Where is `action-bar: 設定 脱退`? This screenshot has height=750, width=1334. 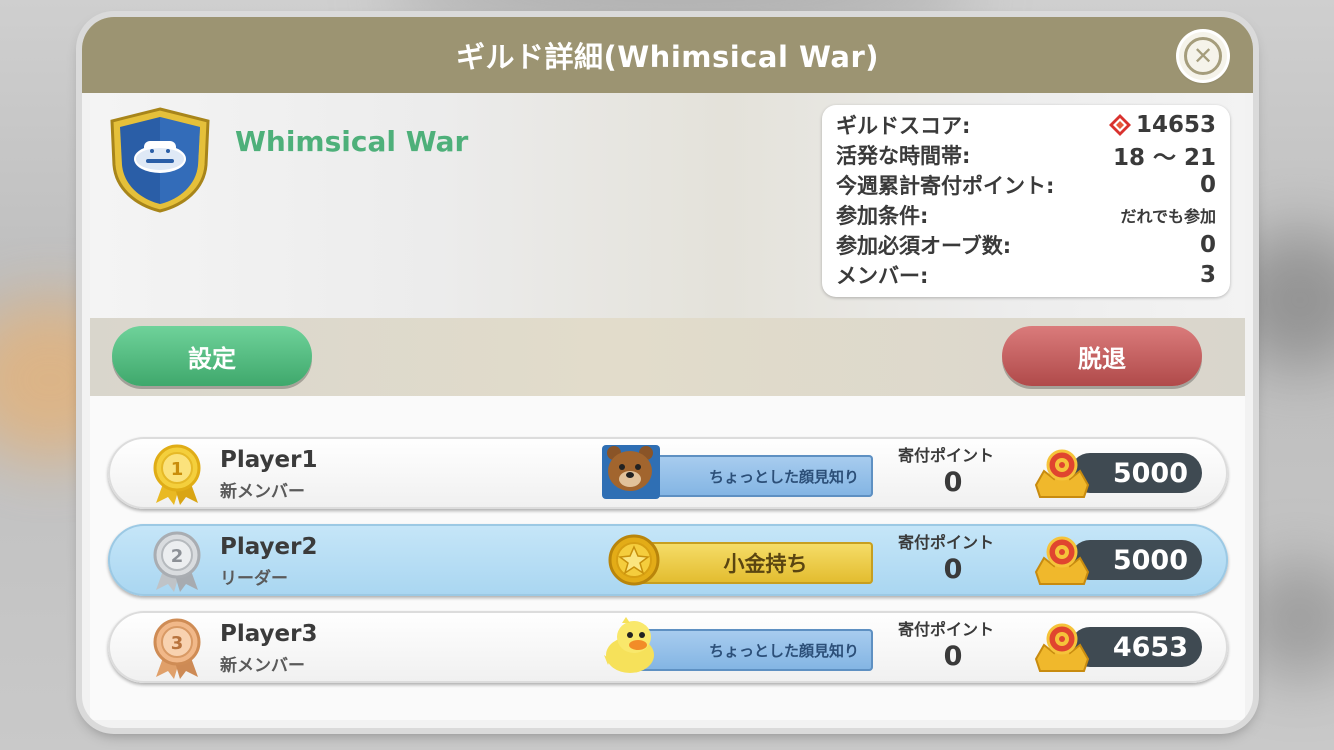 action-bar: 設定 脱退 is located at coordinates (667, 357).